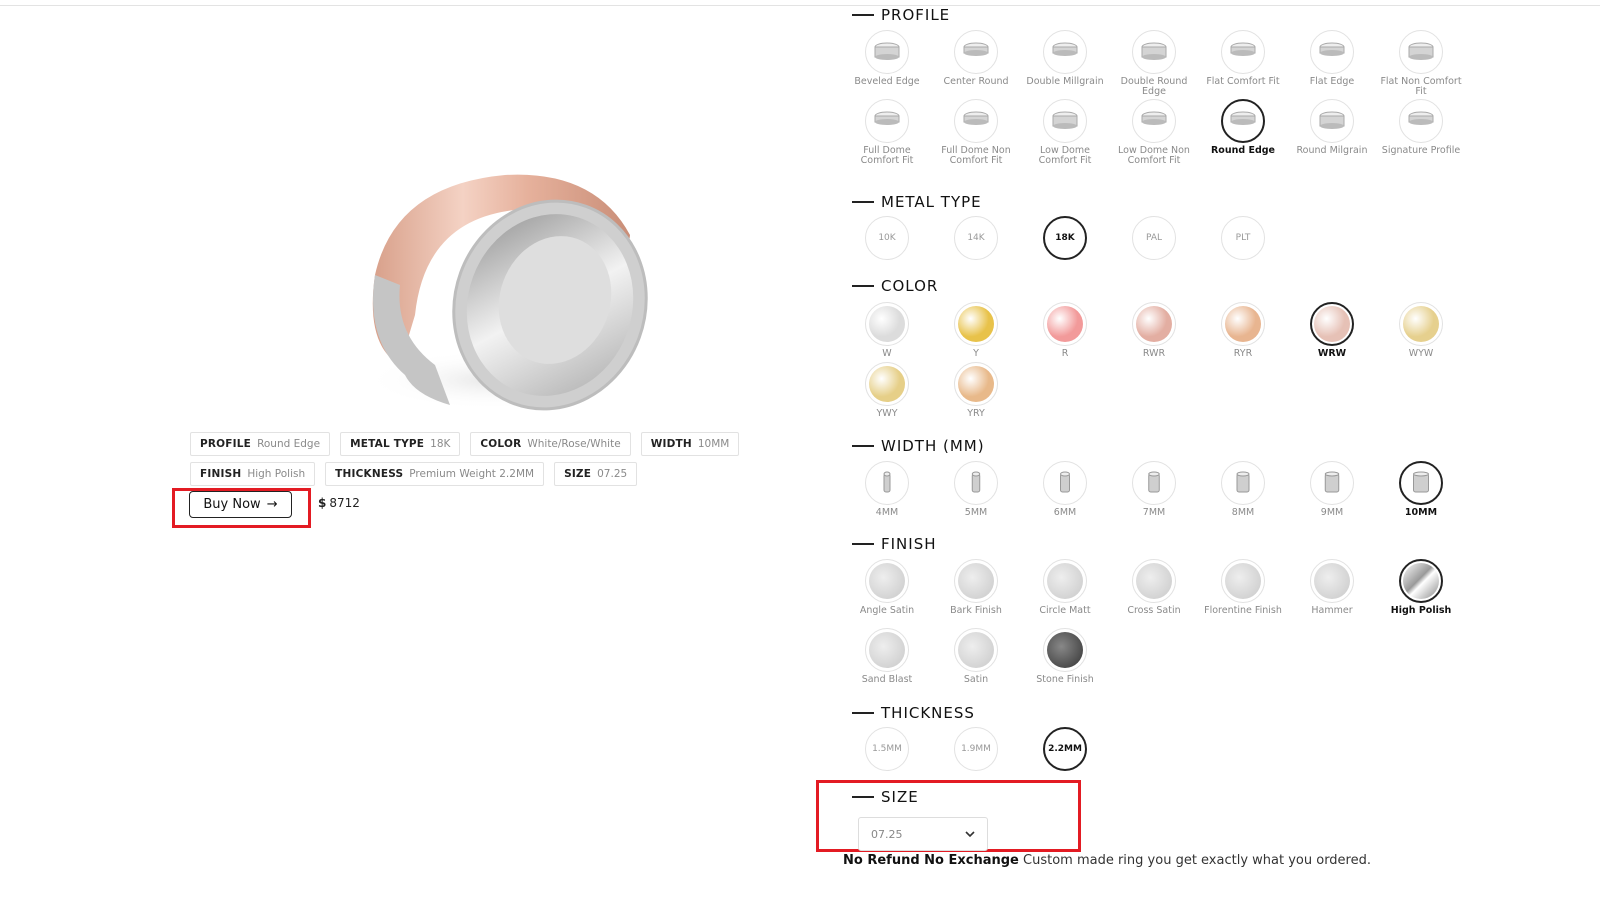 This screenshot has height=900, width=1600. What do you see at coordinates (369, 474) in the screenshot?
I see `spec-key: THICKNESS` at bounding box center [369, 474].